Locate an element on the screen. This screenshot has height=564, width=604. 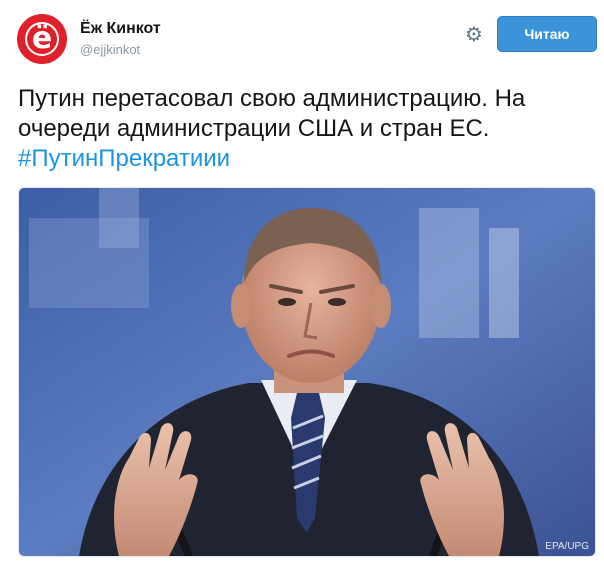
avatar-letter: ё is located at coordinates (42, 38).